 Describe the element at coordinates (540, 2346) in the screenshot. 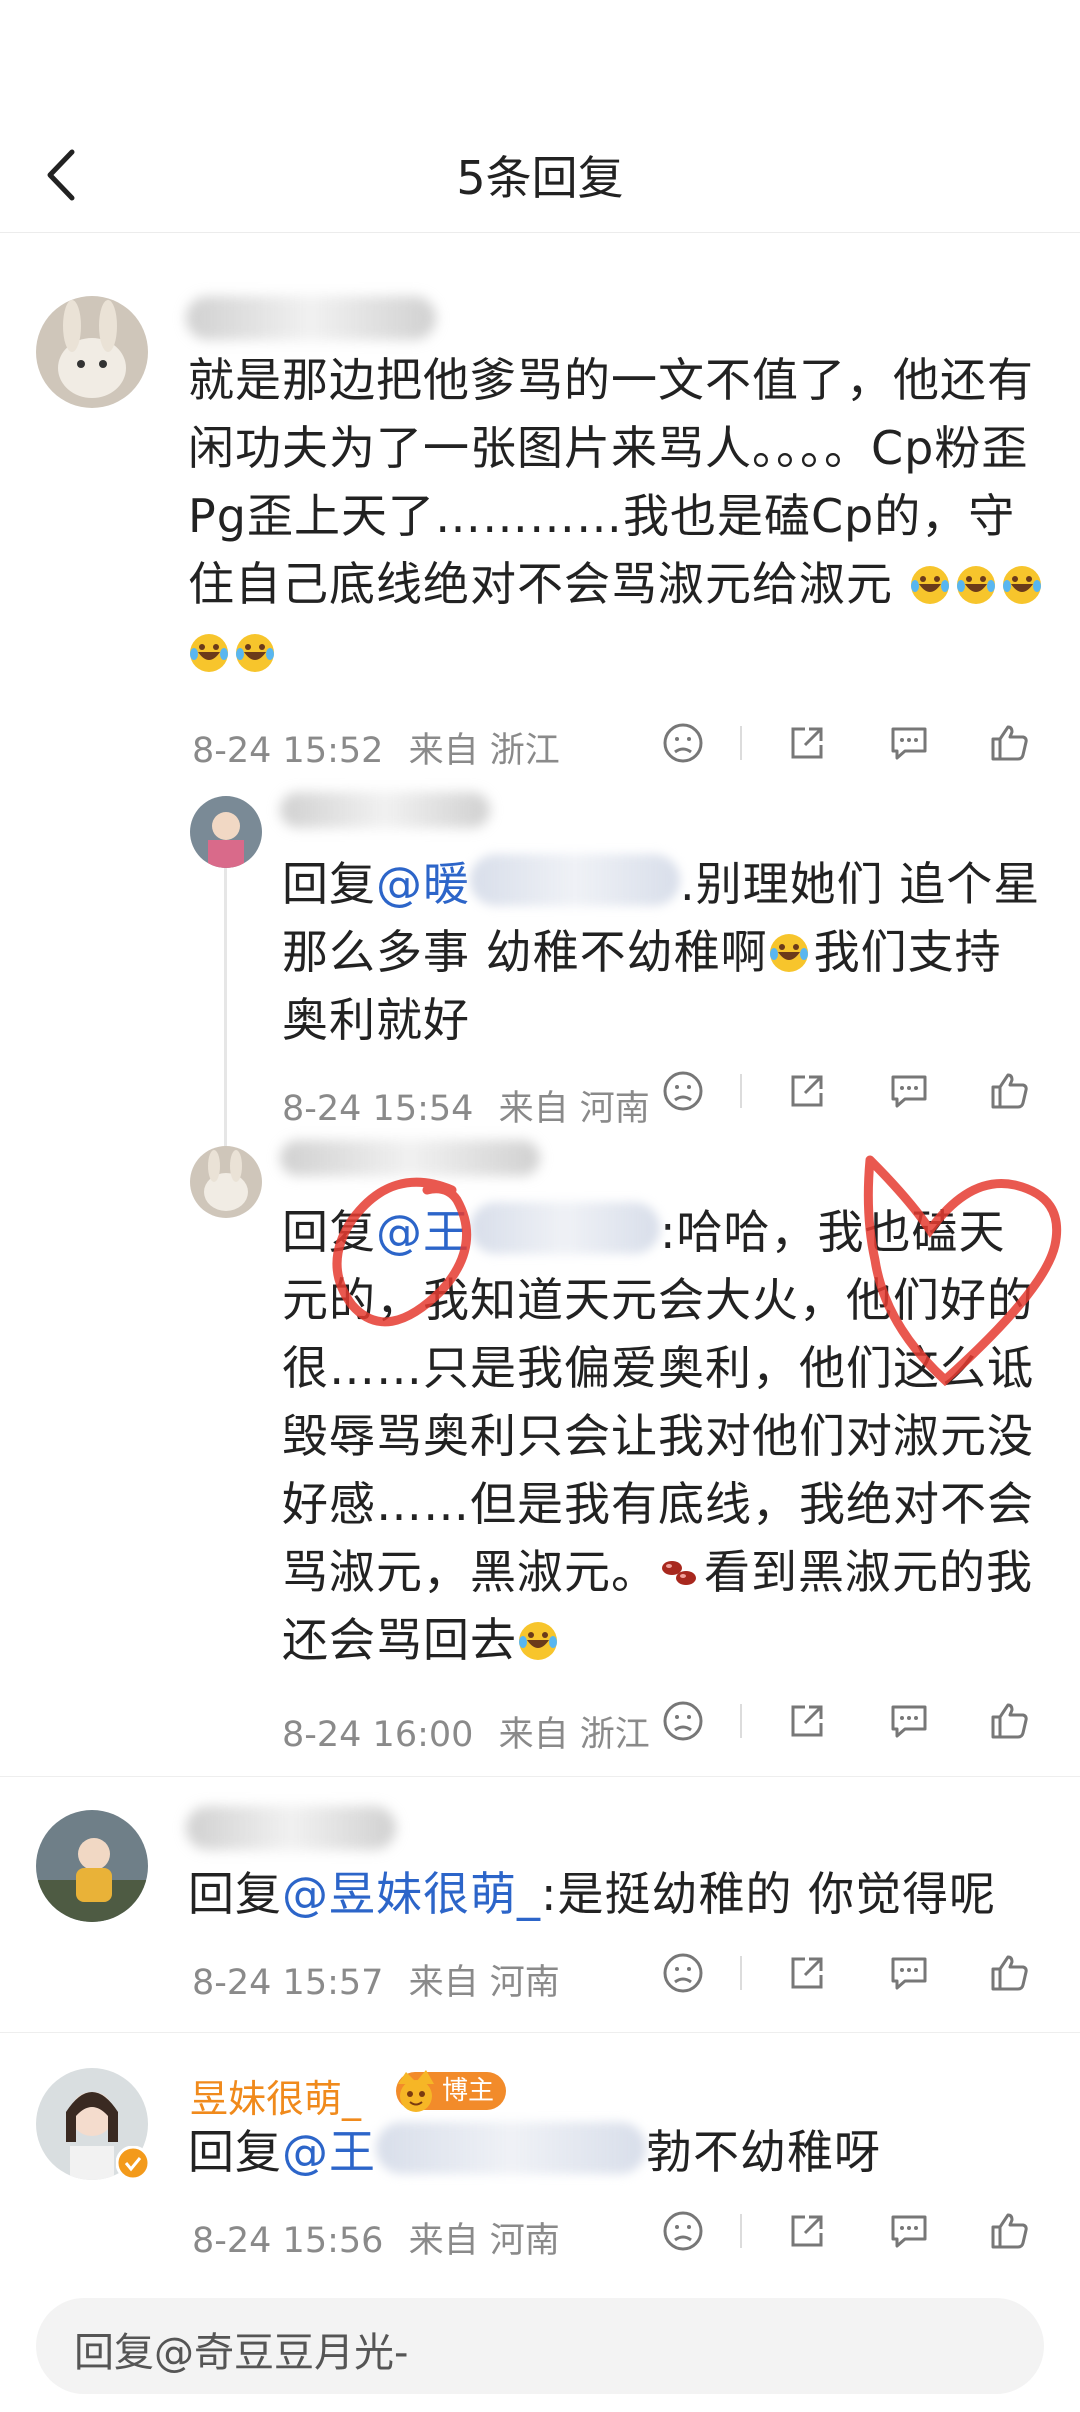

I see `reply-input: 回复@奇豆豆月光-` at that location.